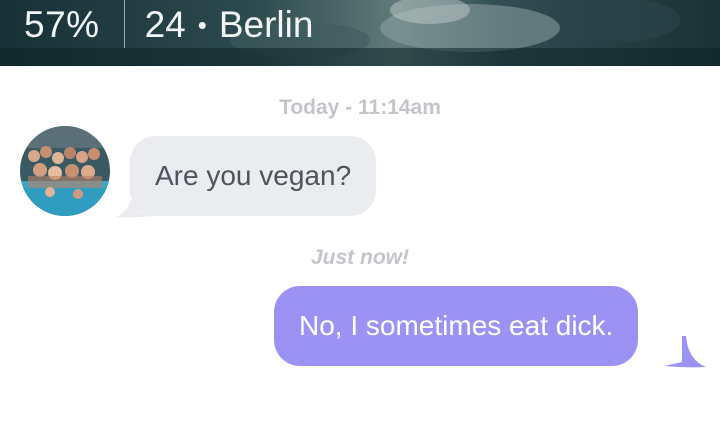 Image resolution: width=720 pixels, height=438 pixels. What do you see at coordinates (62, 24) in the screenshot?
I see `match-percent: 57%` at bounding box center [62, 24].